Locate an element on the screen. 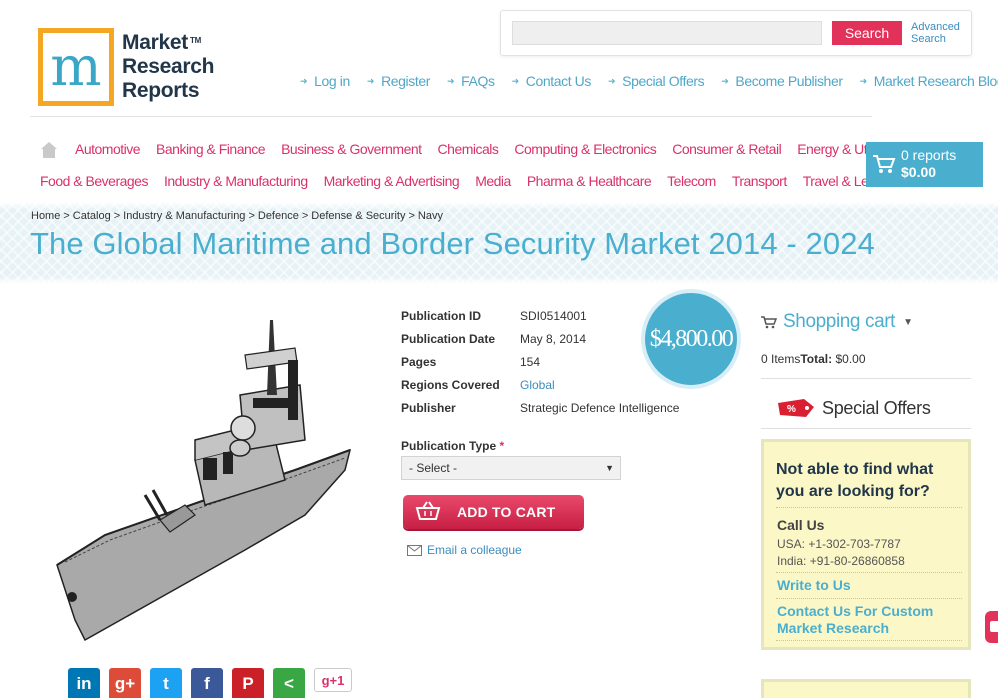 The width and height of the screenshot is (998, 698). header-cart-button: 0 reports $0.00 is located at coordinates (924, 164).